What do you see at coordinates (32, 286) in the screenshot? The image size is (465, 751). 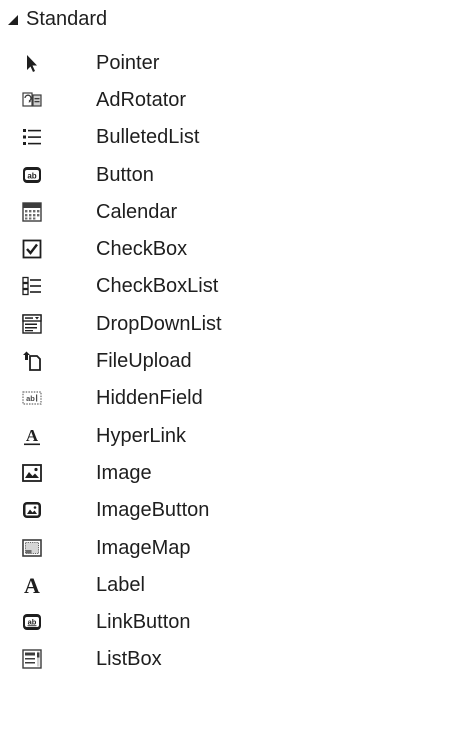 I see `checkbox-list-icon` at bounding box center [32, 286].